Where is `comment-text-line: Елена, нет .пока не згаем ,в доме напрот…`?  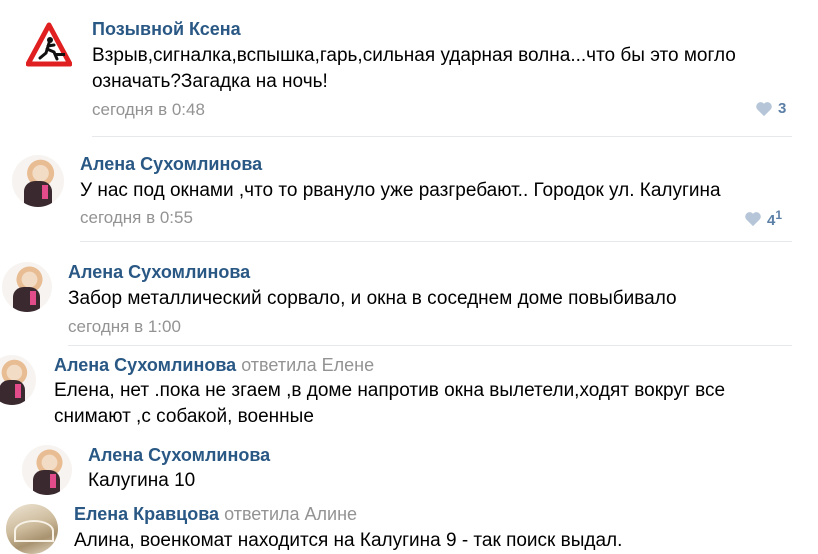 comment-text-line: Елена, нет .пока не згаем ,в доме напрот… is located at coordinates (390, 390).